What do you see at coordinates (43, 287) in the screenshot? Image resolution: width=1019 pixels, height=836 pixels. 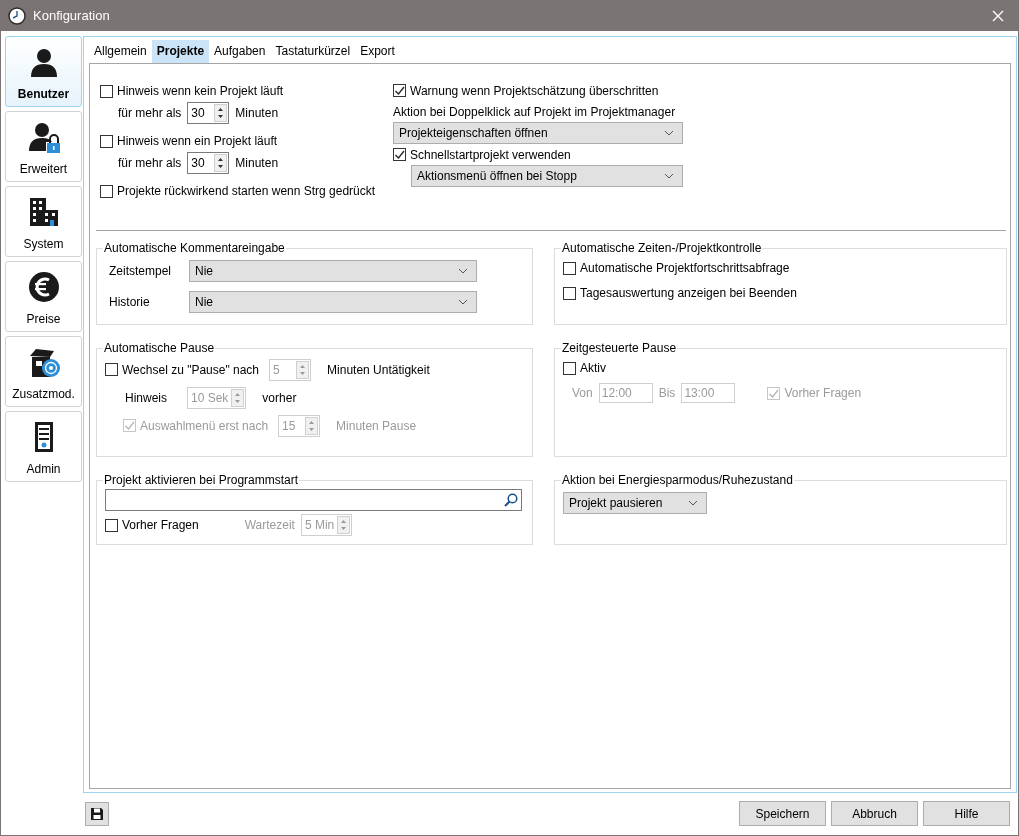 I see `euro-icon` at bounding box center [43, 287].